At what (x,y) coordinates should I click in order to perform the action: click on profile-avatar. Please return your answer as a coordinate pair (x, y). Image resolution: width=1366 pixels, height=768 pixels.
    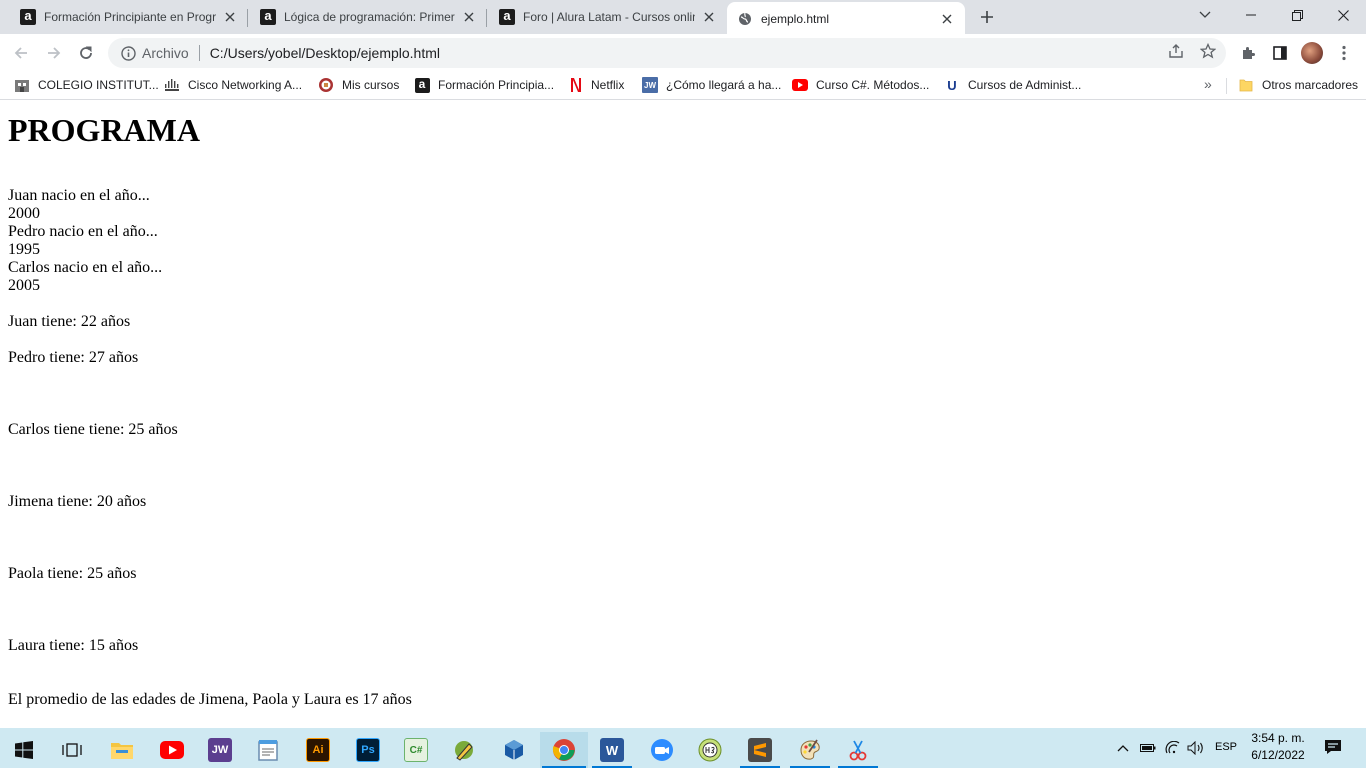
    Looking at the image, I should click on (1312, 53).